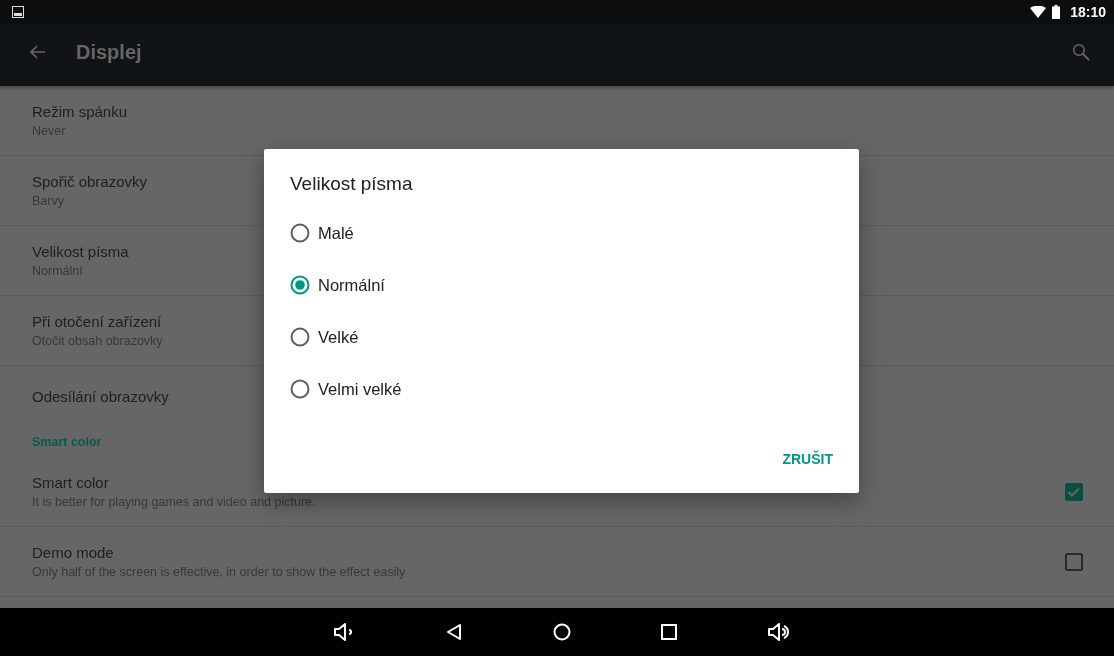 This screenshot has width=1114, height=656. What do you see at coordinates (73, 552) in the screenshot?
I see `setting-title: Demo mode` at bounding box center [73, 552].